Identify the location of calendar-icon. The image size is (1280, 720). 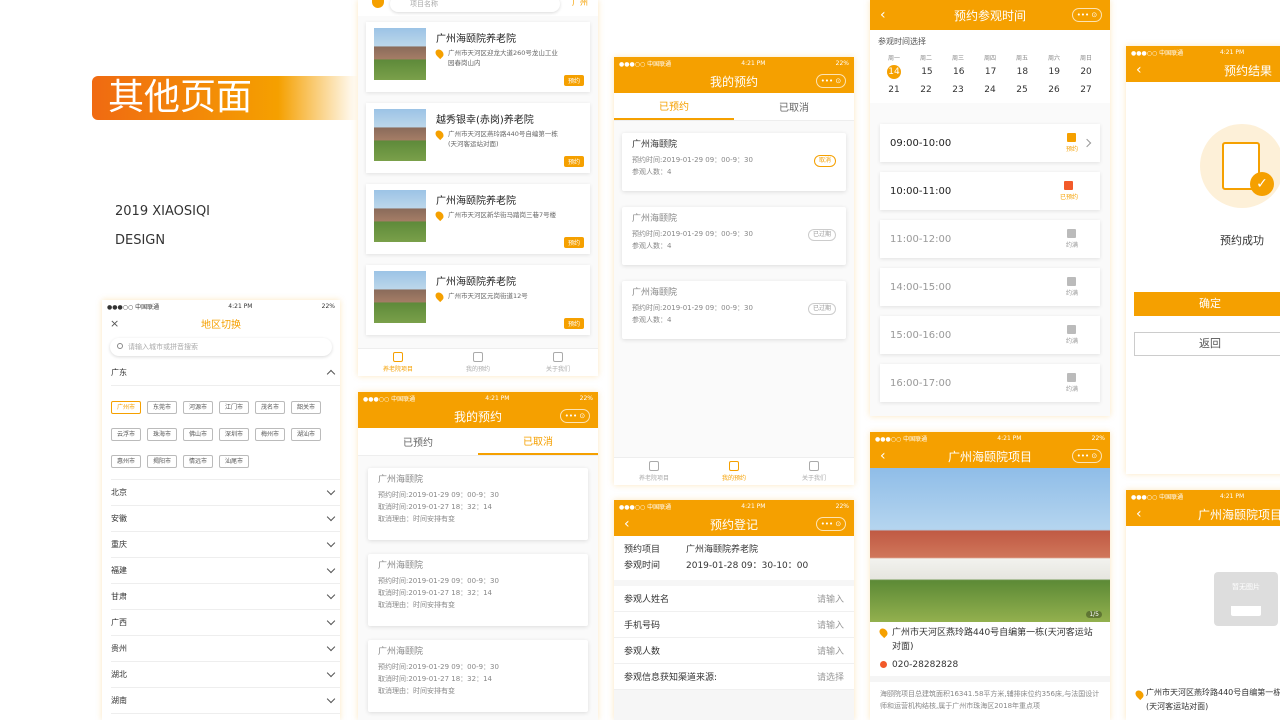
(1072, 137).